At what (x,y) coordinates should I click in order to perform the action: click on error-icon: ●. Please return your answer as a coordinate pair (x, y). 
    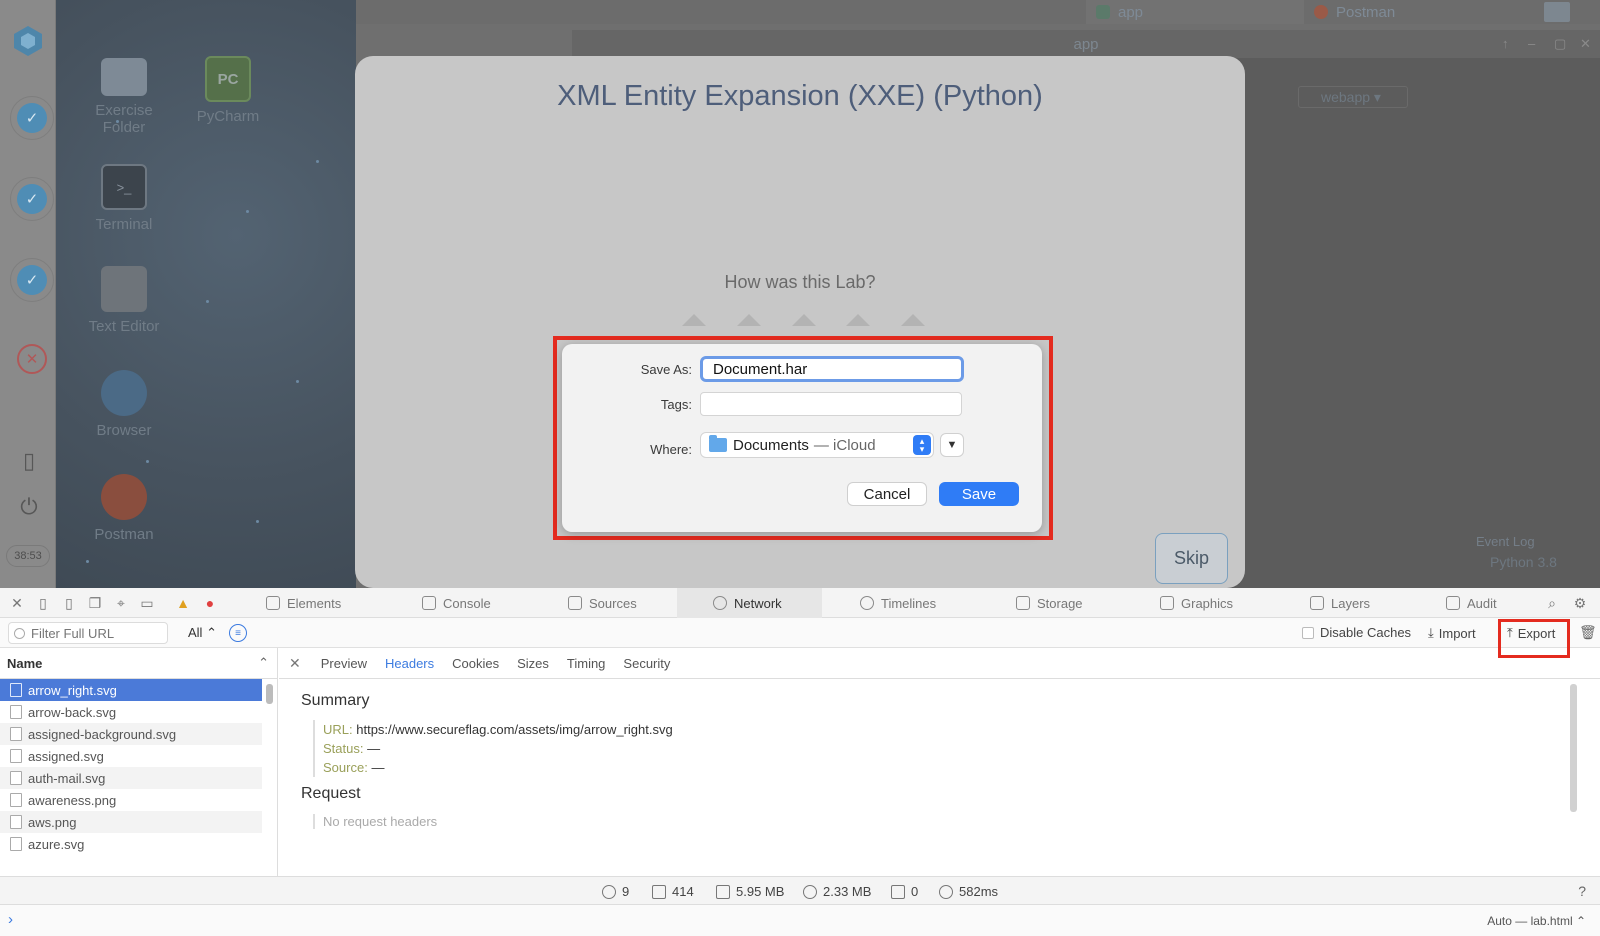
    Looking at the image, I should click on (210, 603).